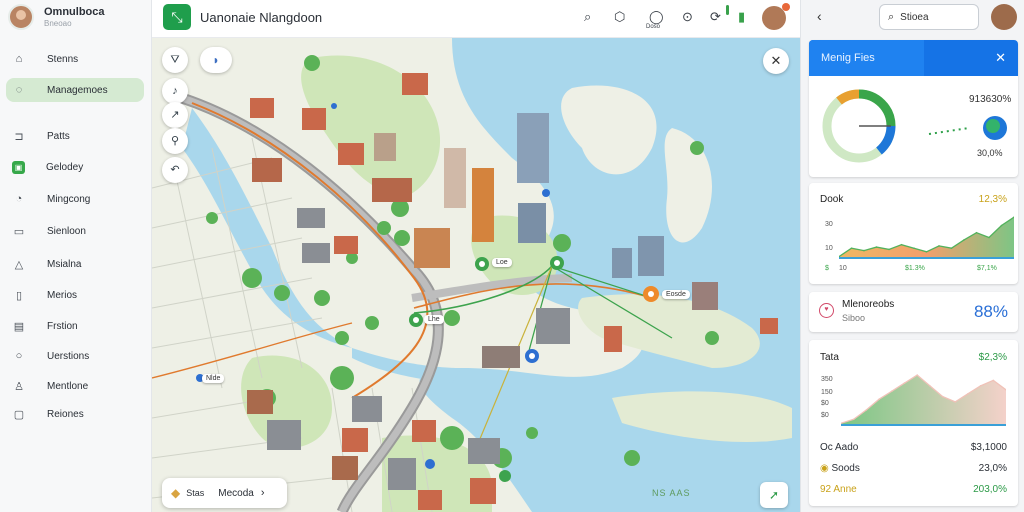 This screenshot has height=512, width=1024. Describe the element at coordinates (854, 318) in the screenshot. I see `score-sub: Siboo` at that location.